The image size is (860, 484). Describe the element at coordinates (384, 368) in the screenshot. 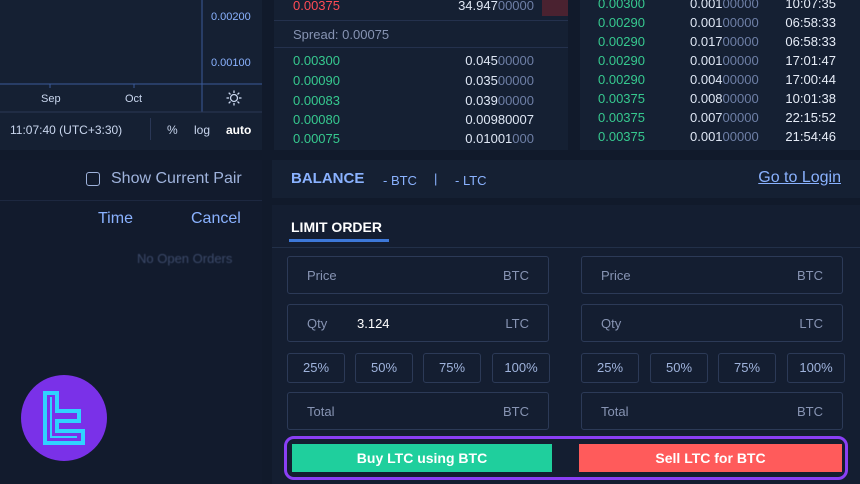

I see `buy-percent-50: 50%` at that location.